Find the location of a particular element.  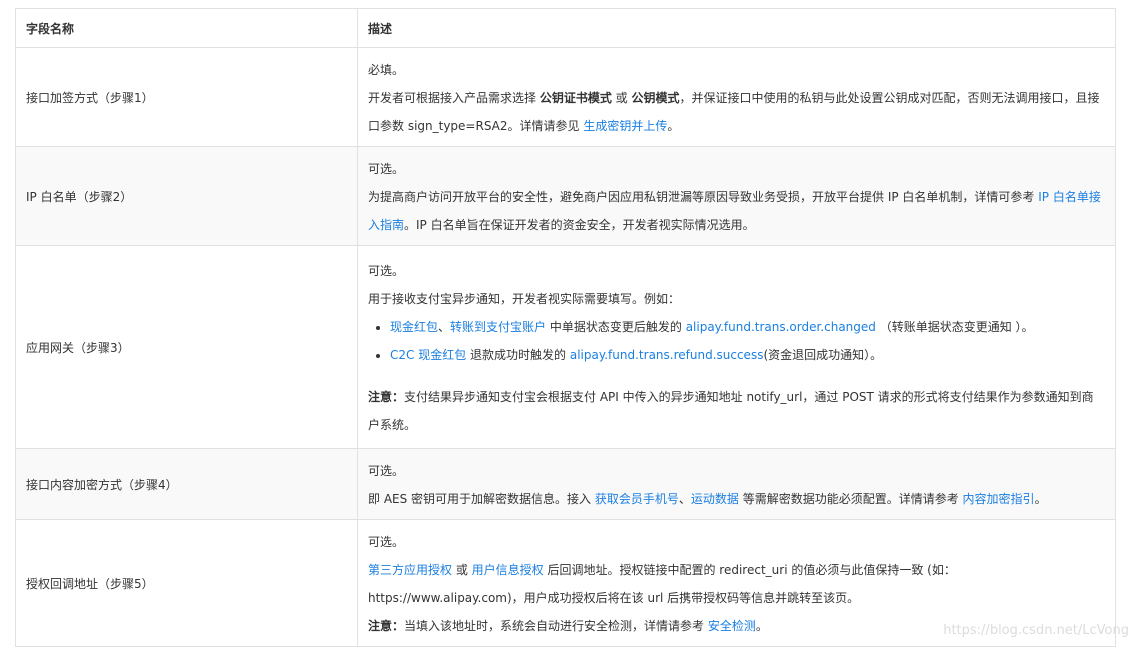

c2c-redpacket-link: C2C 现金红包 is located at coordinates (428, 355).